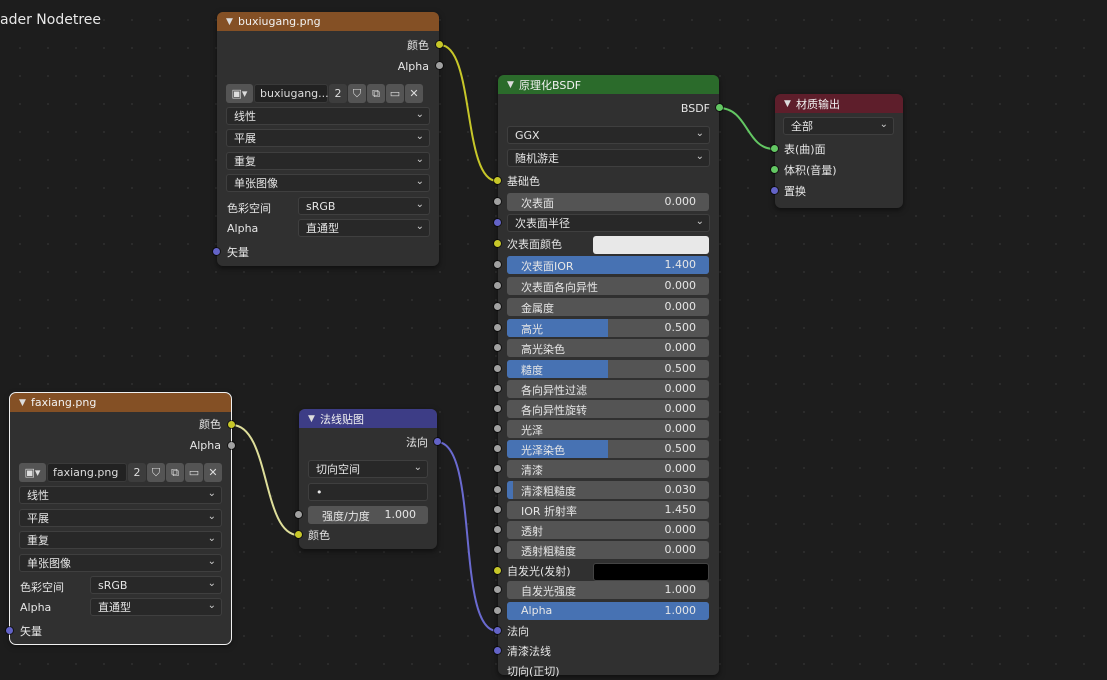  What do you see at coordinates (608, 265) in the screenshot?
I see `subsurface-ior-slider: 次表面IOR 1.400` at bounding box center [608, 265].